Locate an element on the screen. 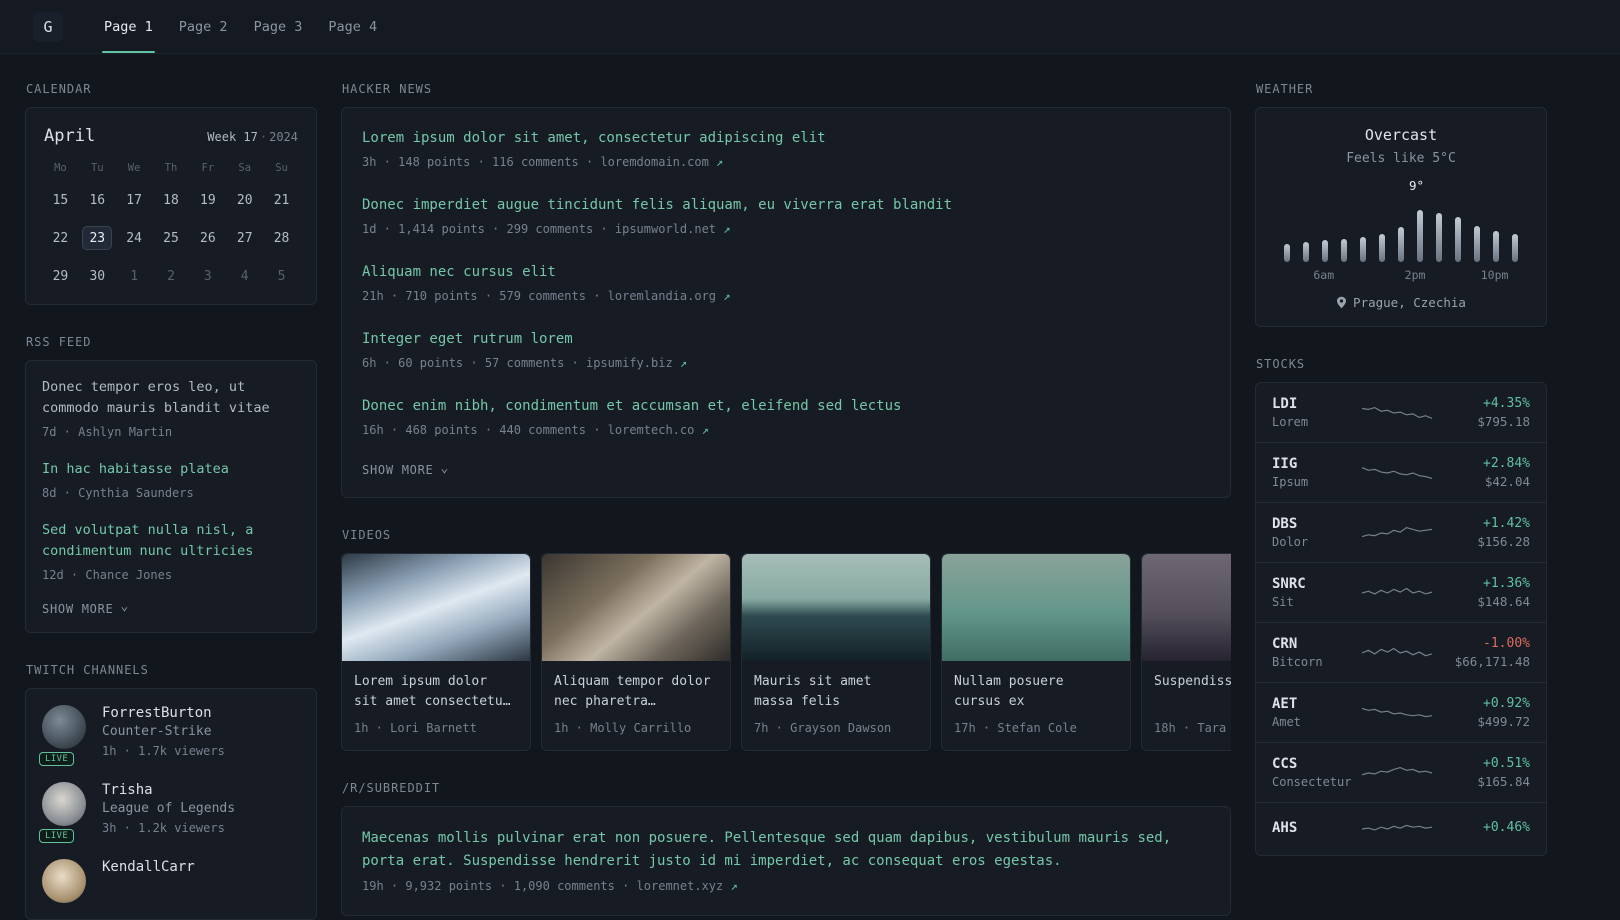 The height and width of the screenshot is (920, 1620). avatar: LIVE is located at coordinates (63, 812).